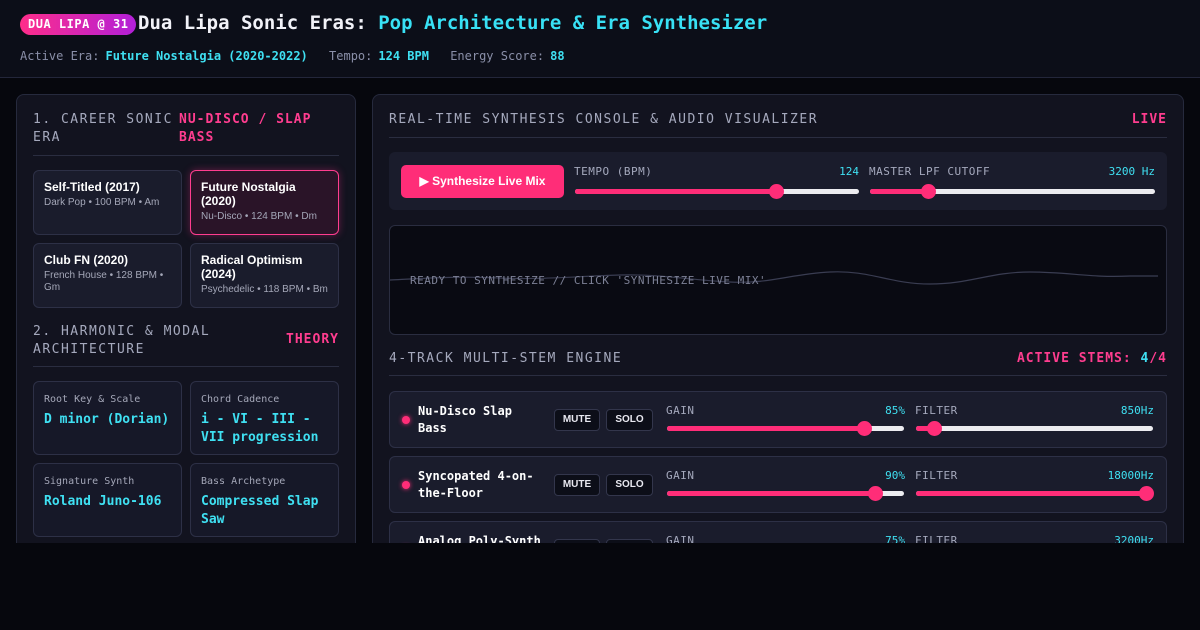 The image size is (1200, 630). I want to click on filter-value: 18000Hz, so click(1130, 475).